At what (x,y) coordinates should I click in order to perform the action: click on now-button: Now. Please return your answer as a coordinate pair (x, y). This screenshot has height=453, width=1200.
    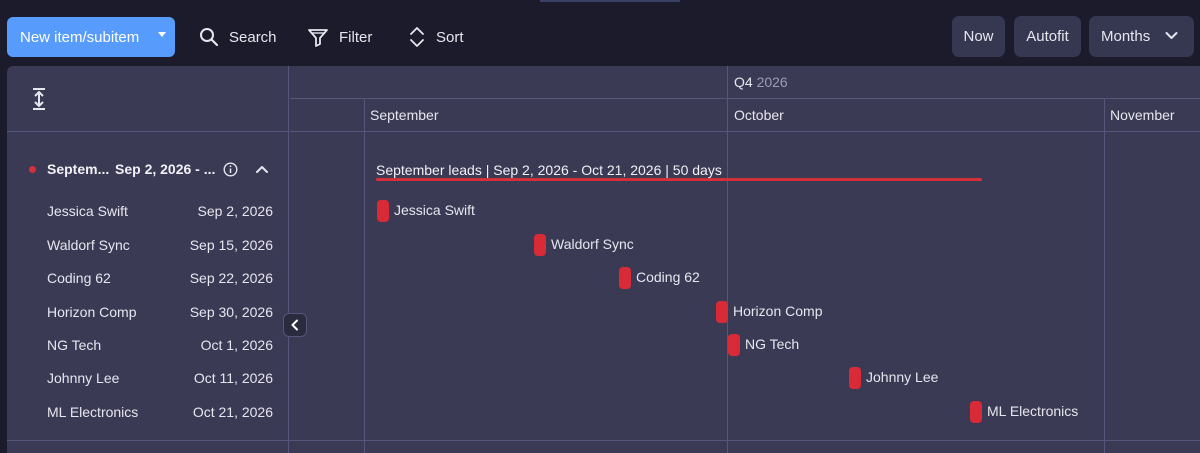
    Looking at the image, I should click on (978, 36).